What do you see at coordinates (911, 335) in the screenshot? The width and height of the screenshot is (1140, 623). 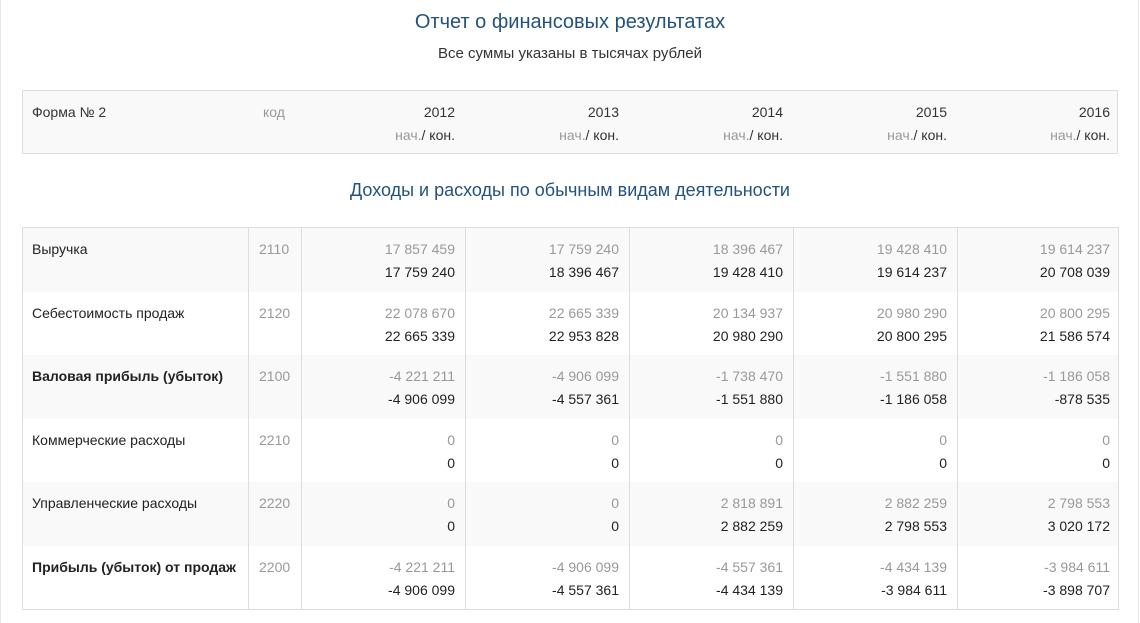 I see `end-value-2015: 20 800 295` at bounding box center [911, 335].